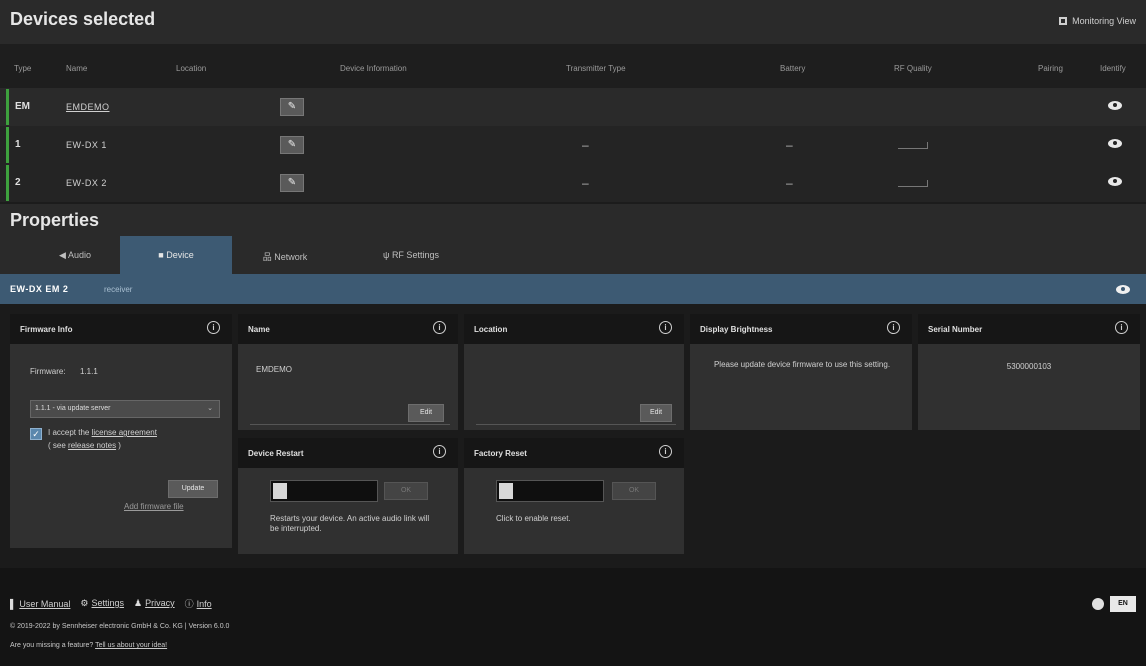 This screenshot has height=666, width=1146. I want to click on book-icon: ▌, so click(13, 603).